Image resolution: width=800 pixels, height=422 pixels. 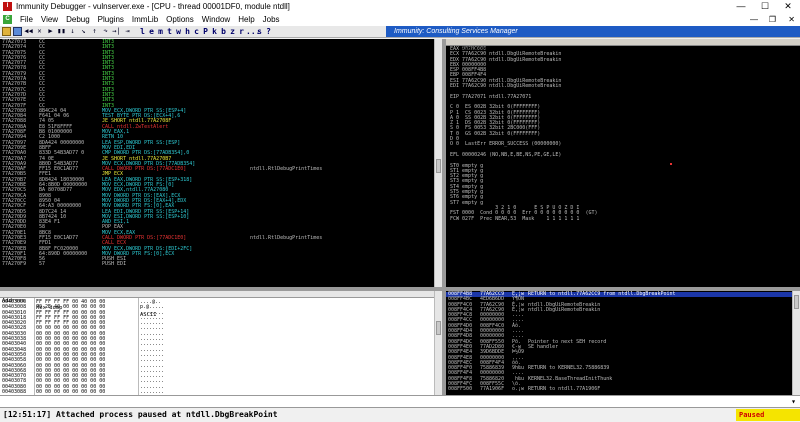 What do you see at coordinates (768, 415) in the screenshot?
I see `debug-state-badge: Paused` at bounding box center [768, 415].